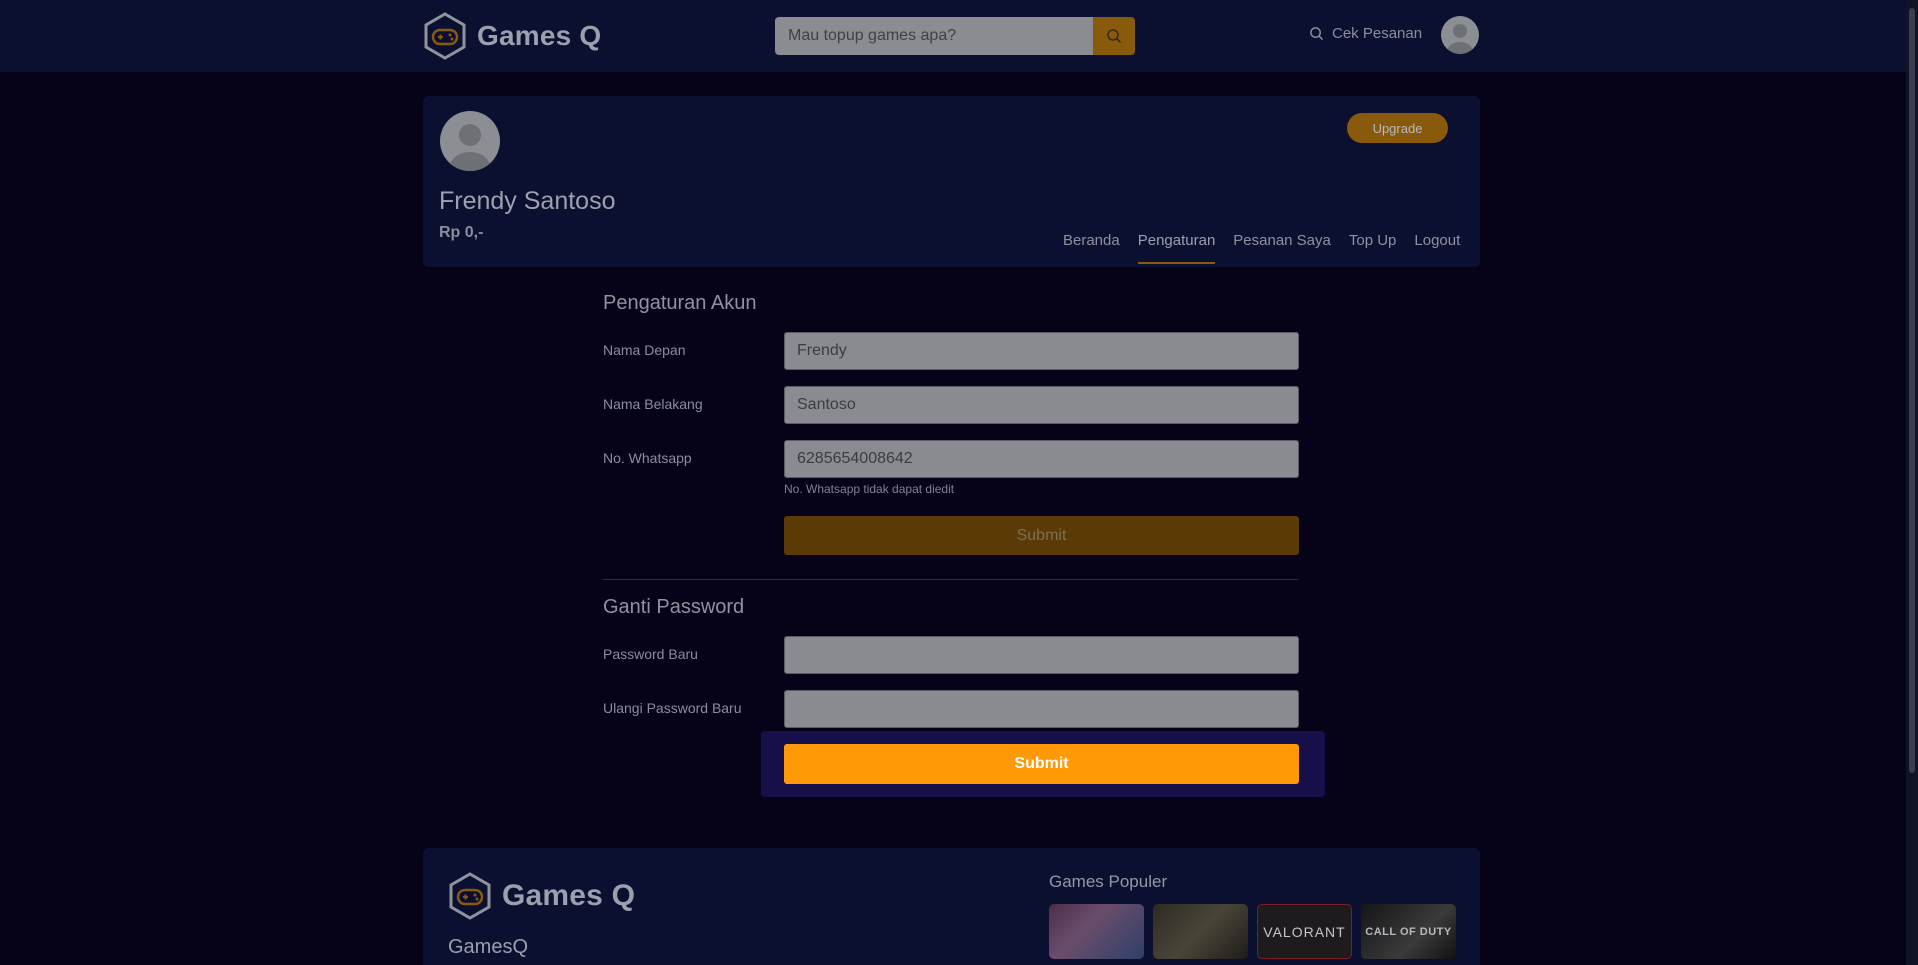  I want to click on search-bar, so click(955, 36).